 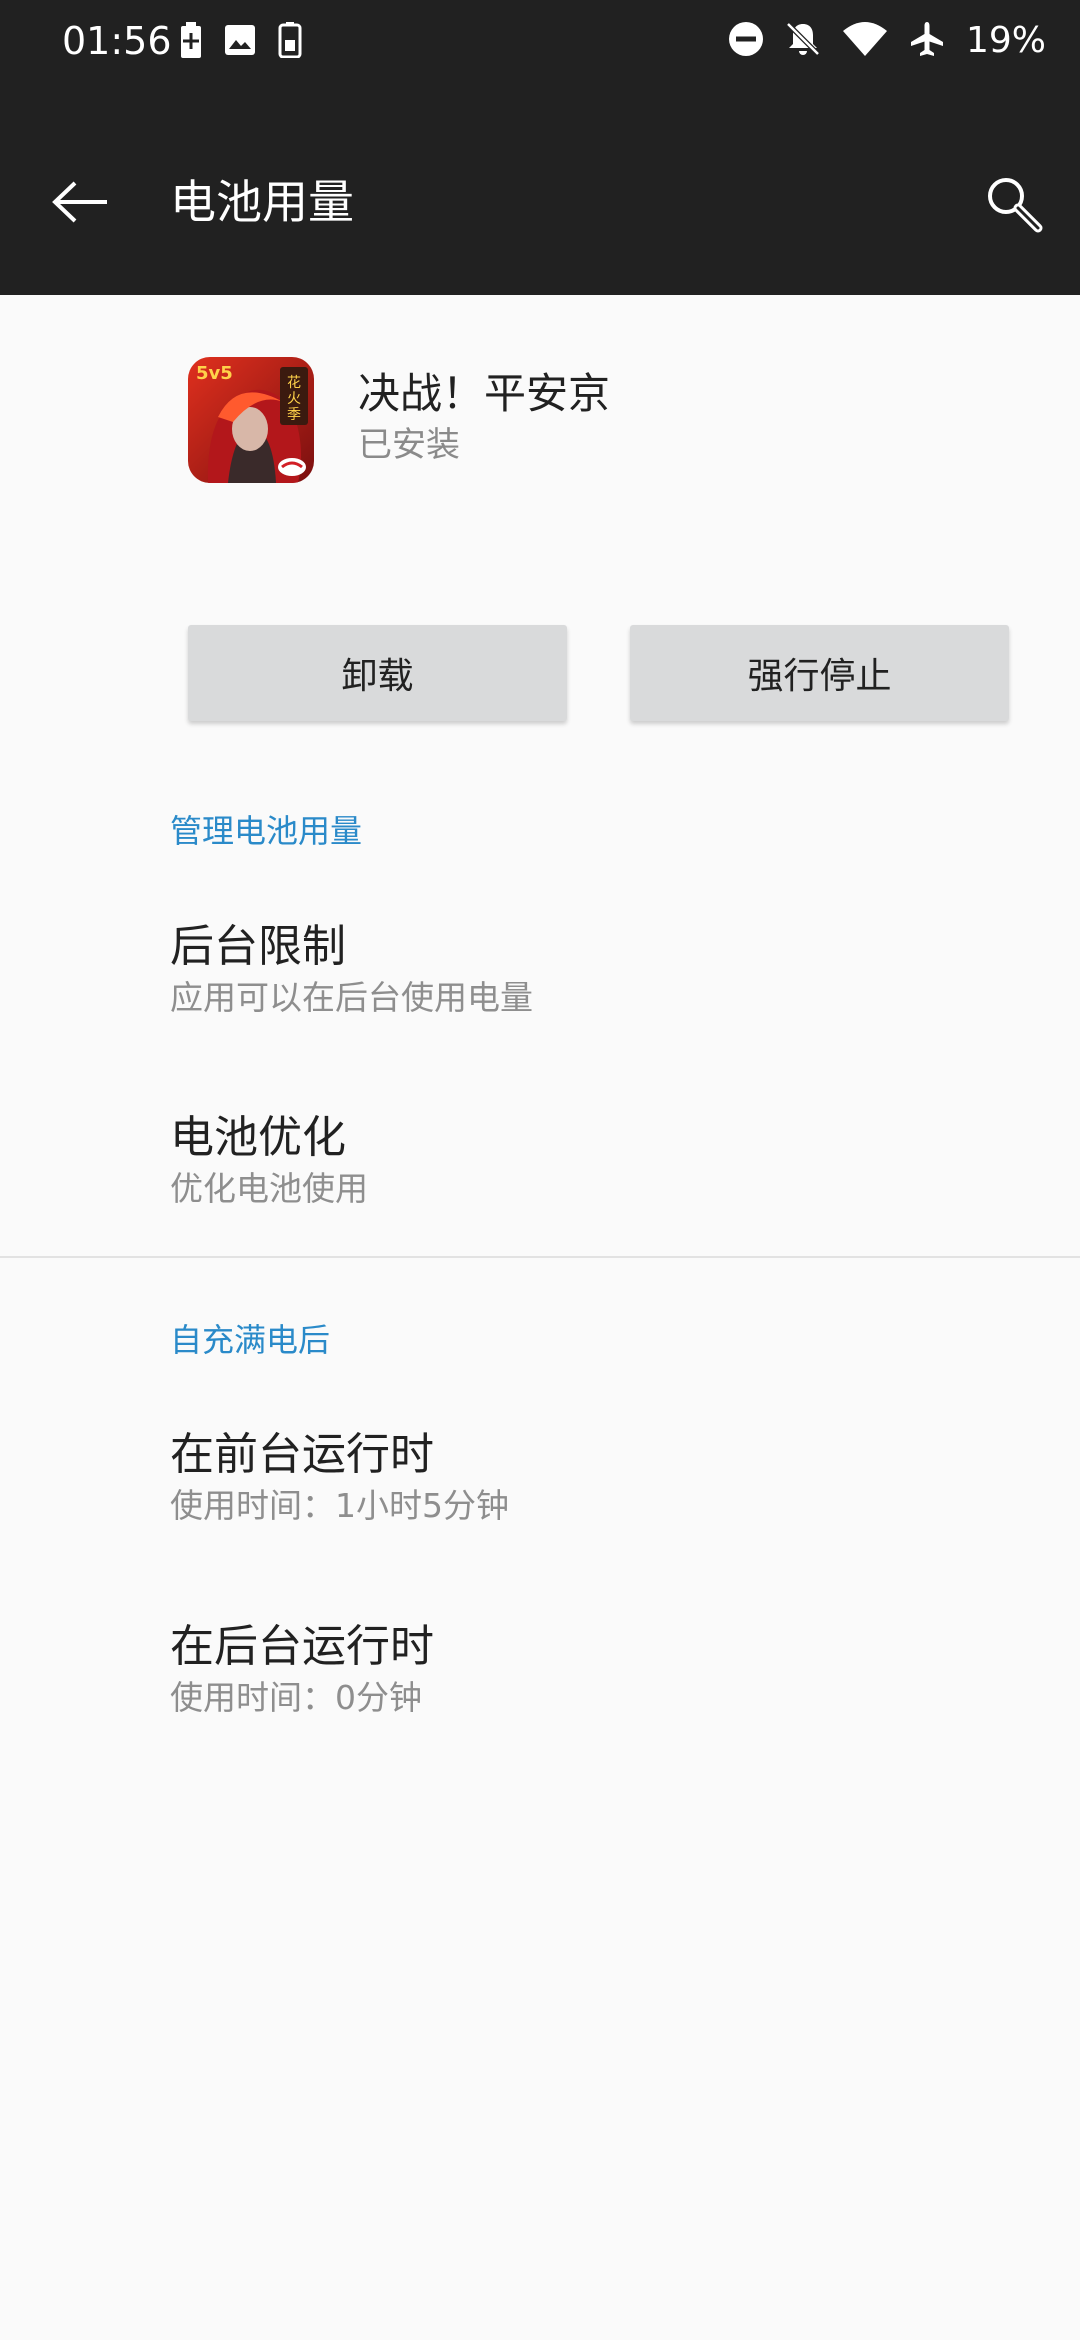 What do you see at coordinates (865, 41) in the screenshot?
I see `wifi-icon` at bounding box center [865, 41].